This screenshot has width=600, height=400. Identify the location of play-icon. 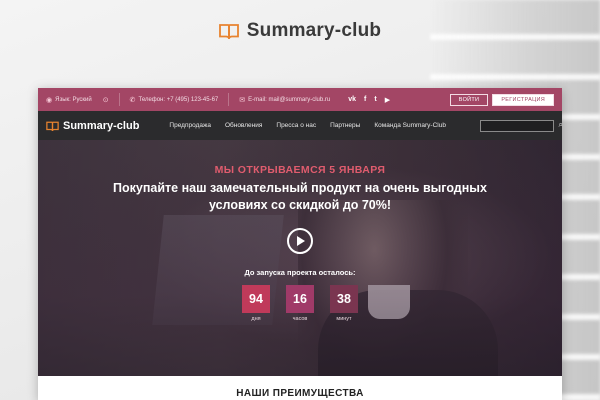
(301, 241).